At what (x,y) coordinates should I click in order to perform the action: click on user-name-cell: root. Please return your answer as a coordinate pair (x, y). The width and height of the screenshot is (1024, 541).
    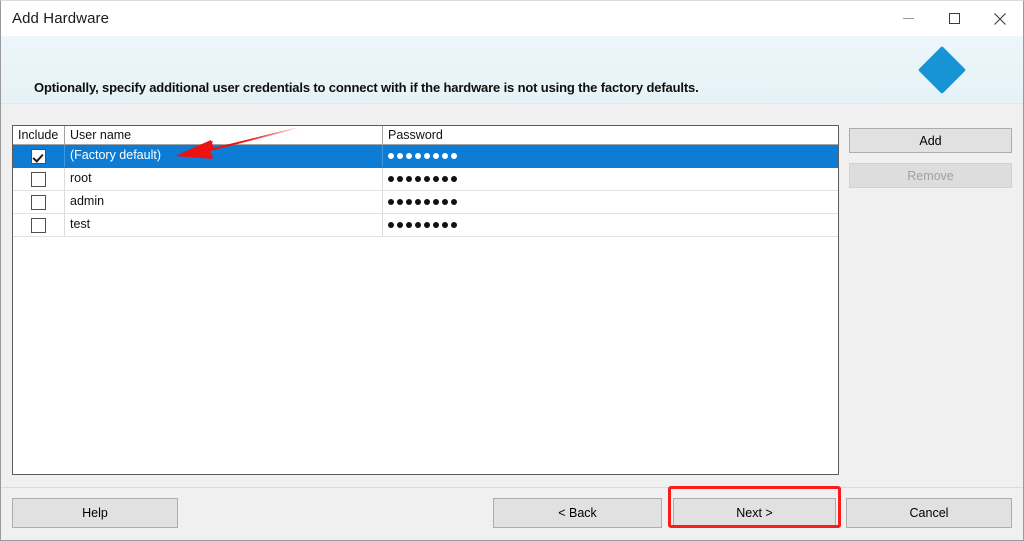
    Looking at the image, I should click on (224, 179).